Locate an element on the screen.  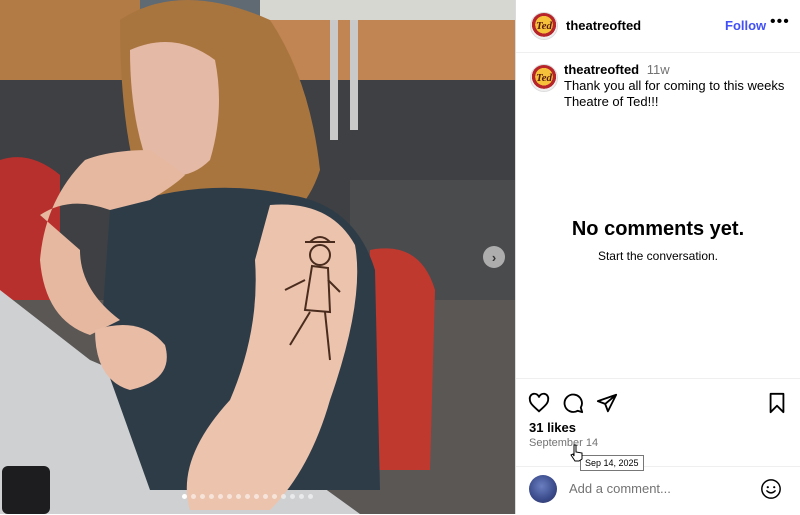
more-icon: ••• is located at coordinates (780, 22).